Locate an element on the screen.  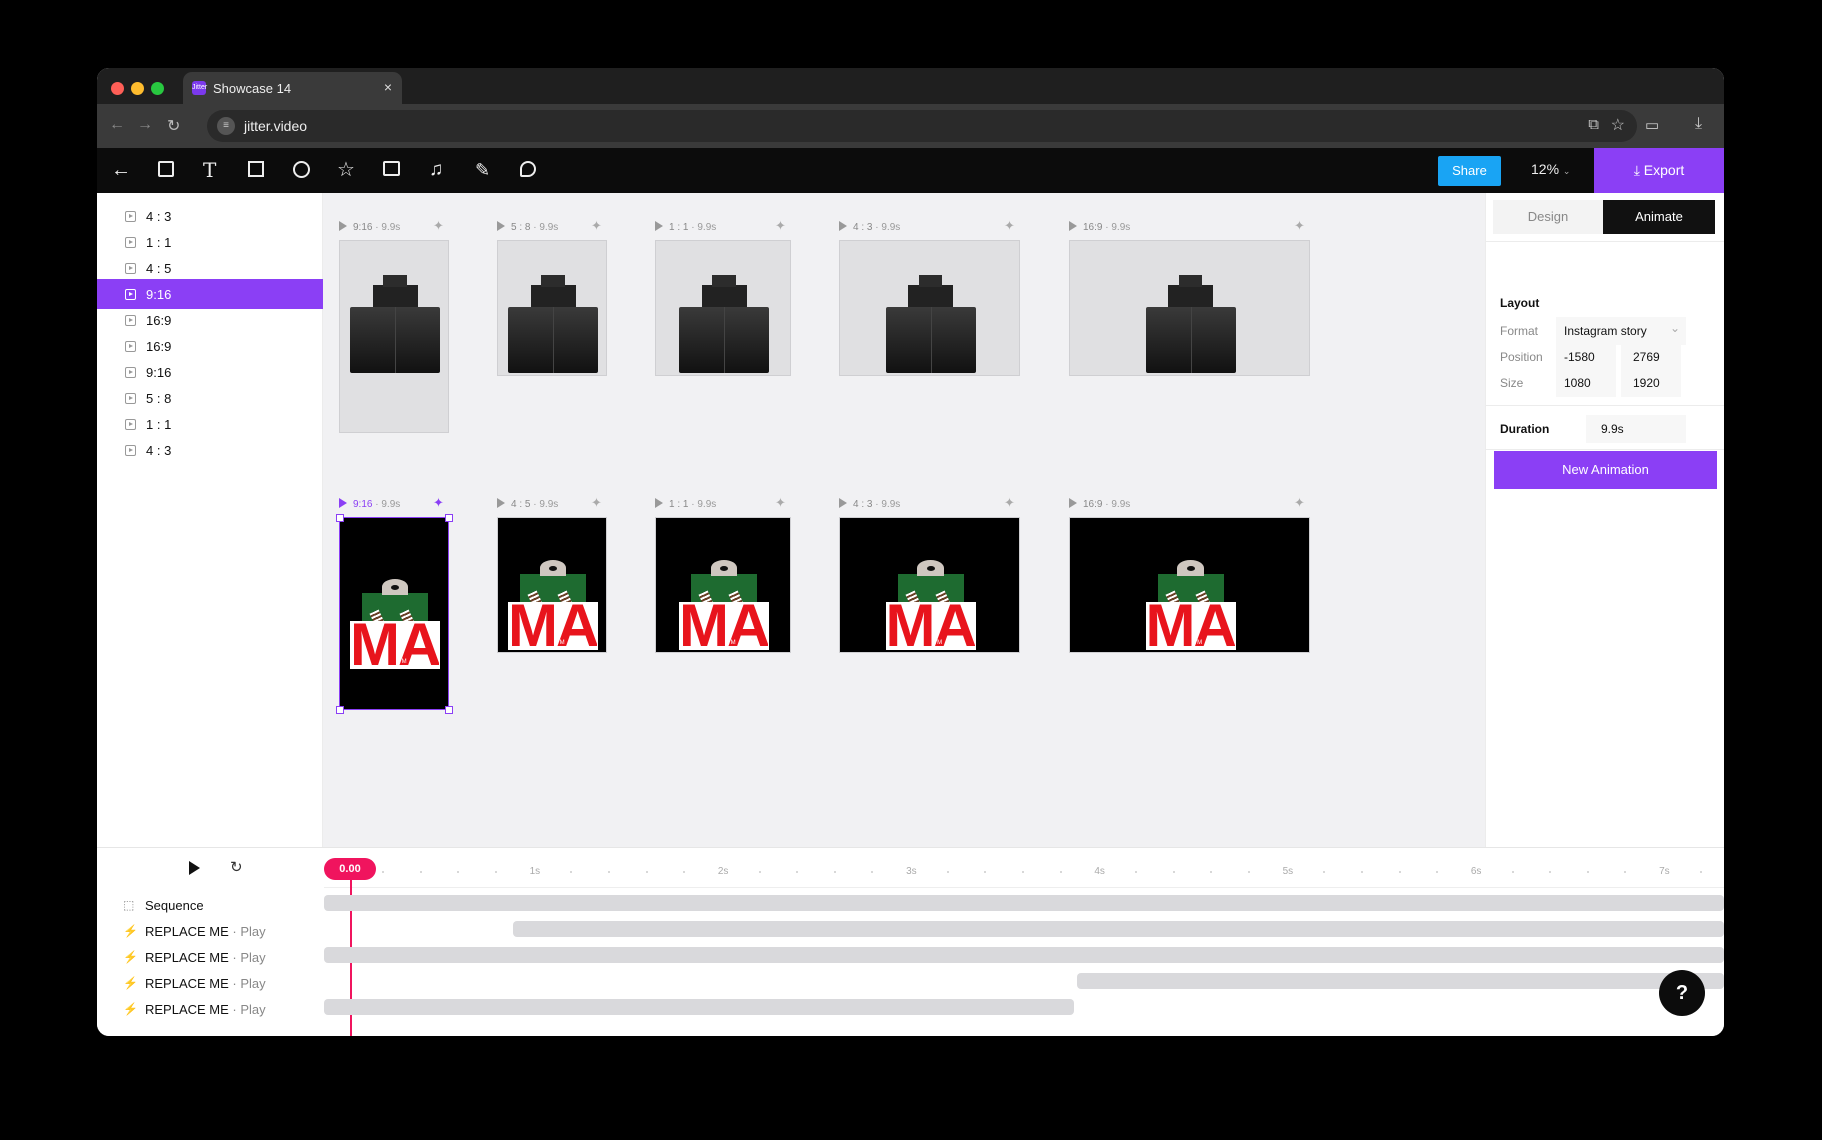
close-window-button is located at coordinates (117, 88).